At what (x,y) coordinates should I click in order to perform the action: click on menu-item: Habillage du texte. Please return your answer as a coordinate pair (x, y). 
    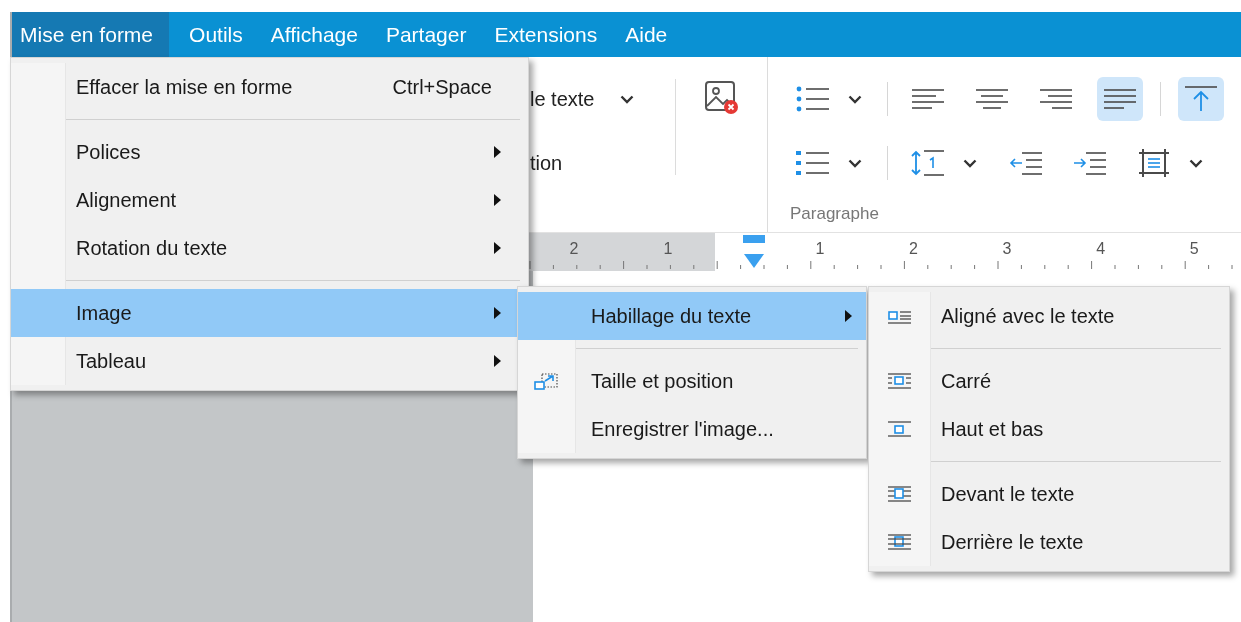
    Looking at the image, I should click on (692, 316).